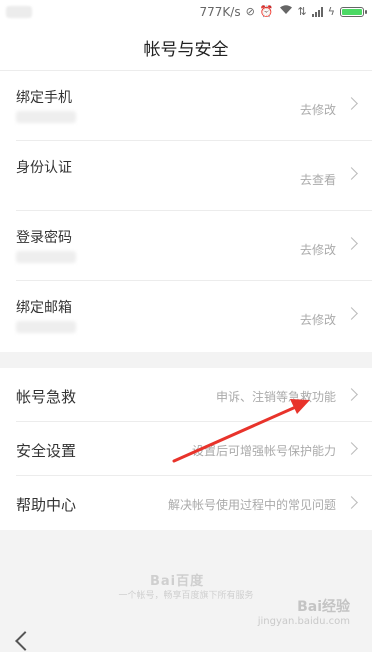  I want to click on network-speed: 777K/s, so click(220, 12).